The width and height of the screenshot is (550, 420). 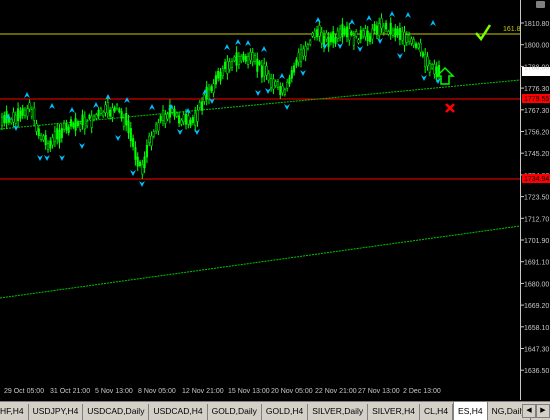 What do you see at coordinates (116, 412) in the screenshot?
I see `tab-usdcad-daily: USDCAD,Daily` at bounding box center [116, 412].